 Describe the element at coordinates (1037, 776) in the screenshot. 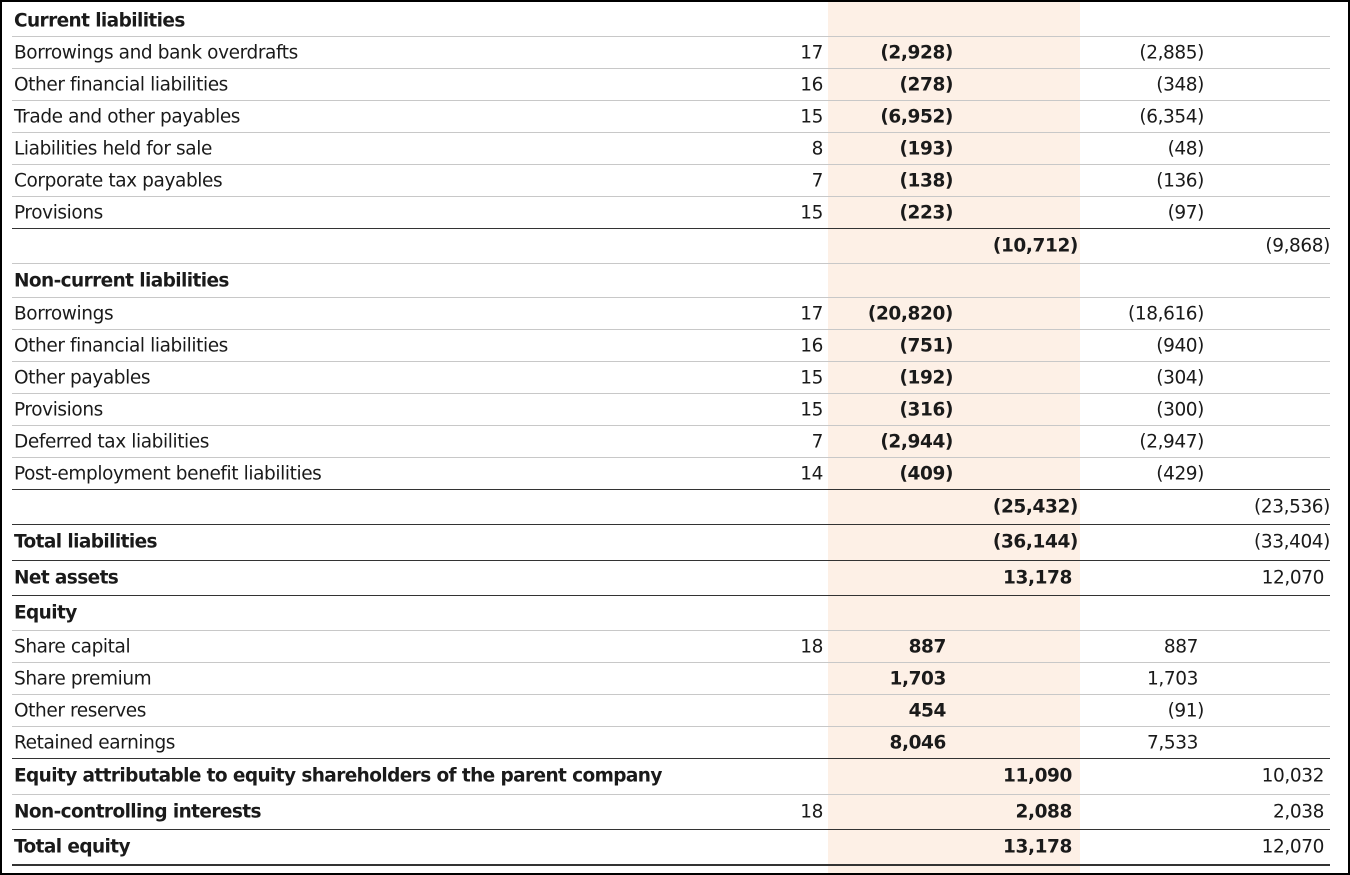

I see `current-year-total: 11,090` at that location.